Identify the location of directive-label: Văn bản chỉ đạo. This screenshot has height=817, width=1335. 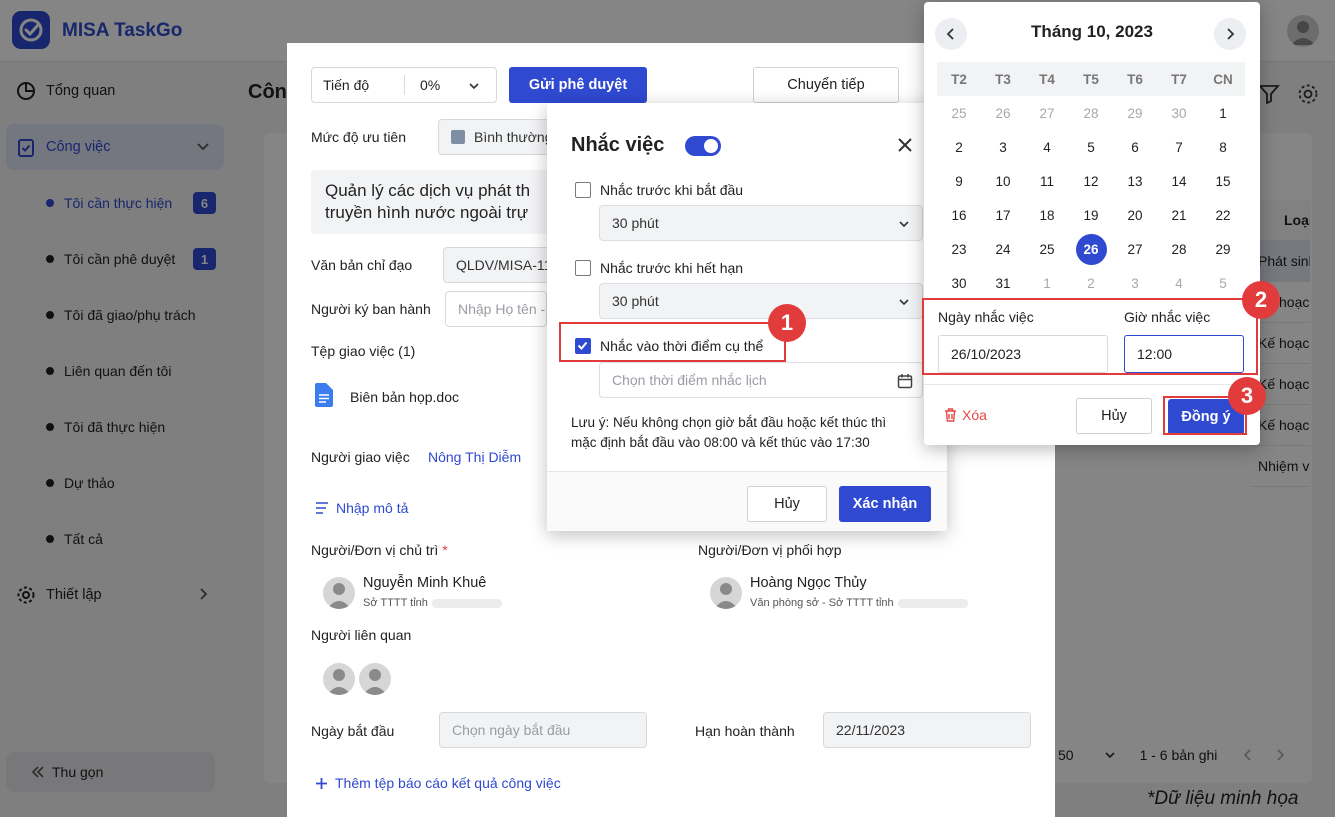
(362, 265).